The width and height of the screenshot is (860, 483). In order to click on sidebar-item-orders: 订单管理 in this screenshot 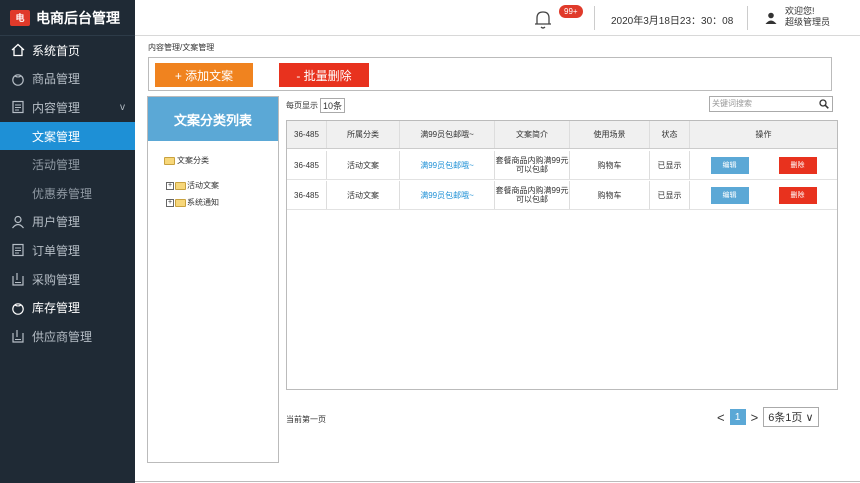, I will do `click(67, 250)`.